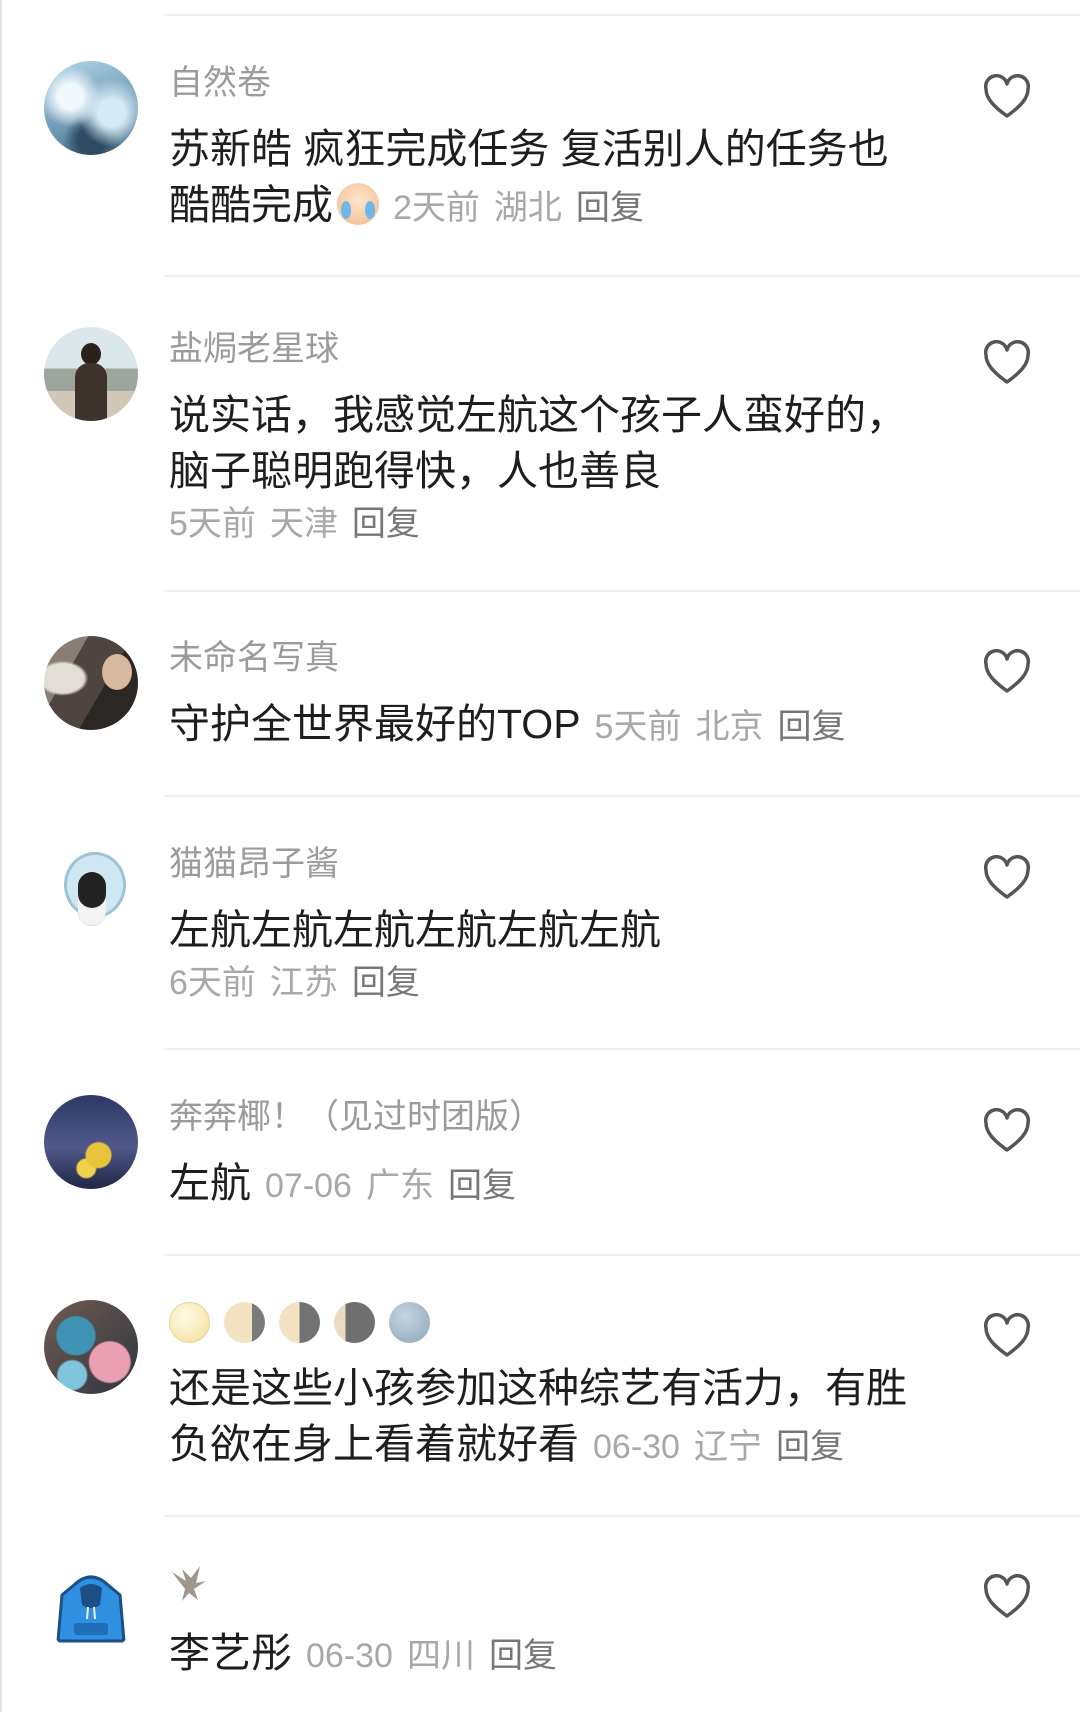 This screenshot has width=1080, height=1712. I want to click on comment-time: 2天前, so click(436, 208).